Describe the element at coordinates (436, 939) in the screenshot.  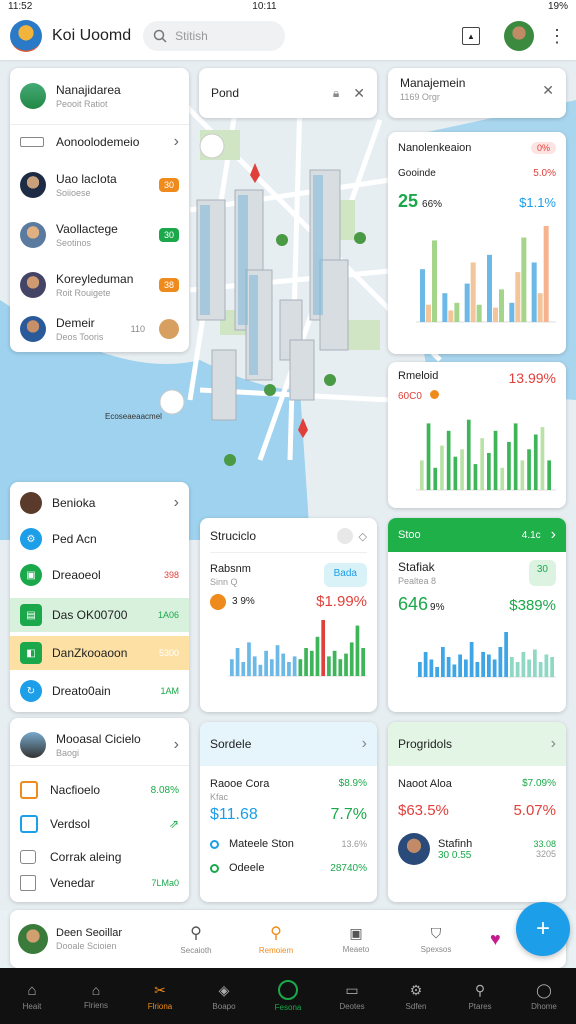
I see `action-specs: ⛉ Spexsos` at that location.